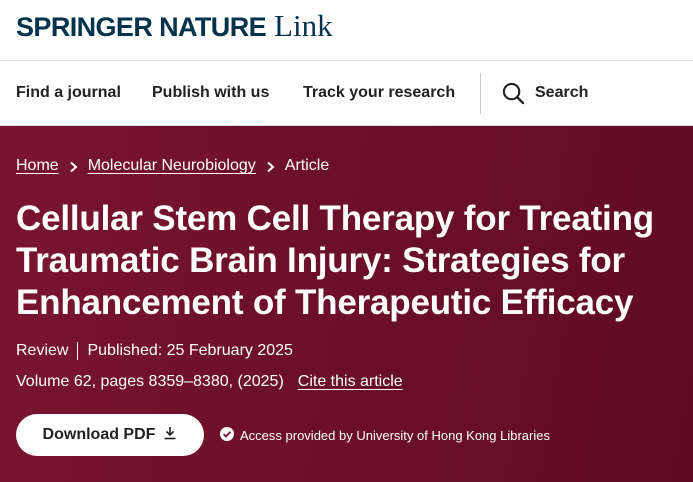  I want to click on breadcrumb-molecular-neurobiology: Molecular Neurobiology, so click(172, 166).